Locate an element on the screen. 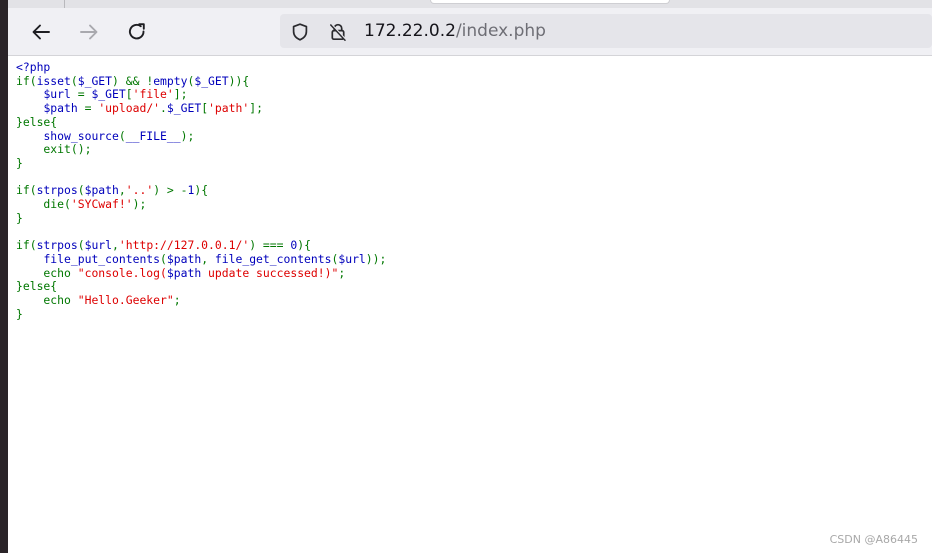 This screenshot has height=553, width=932. code-token: die( is located at coordinates (43, 204).